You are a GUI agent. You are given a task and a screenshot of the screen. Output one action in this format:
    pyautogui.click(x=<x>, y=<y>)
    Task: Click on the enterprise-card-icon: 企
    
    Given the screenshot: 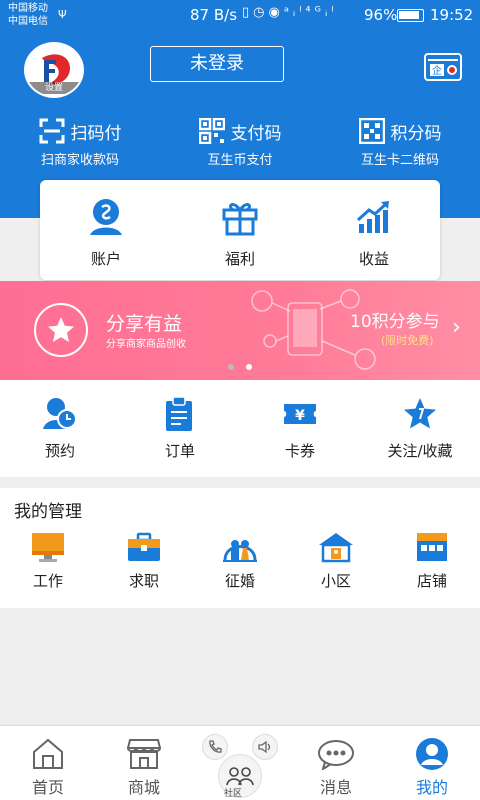 What is the action you would take?
    pyautogui.click(x=443, y=67)
    